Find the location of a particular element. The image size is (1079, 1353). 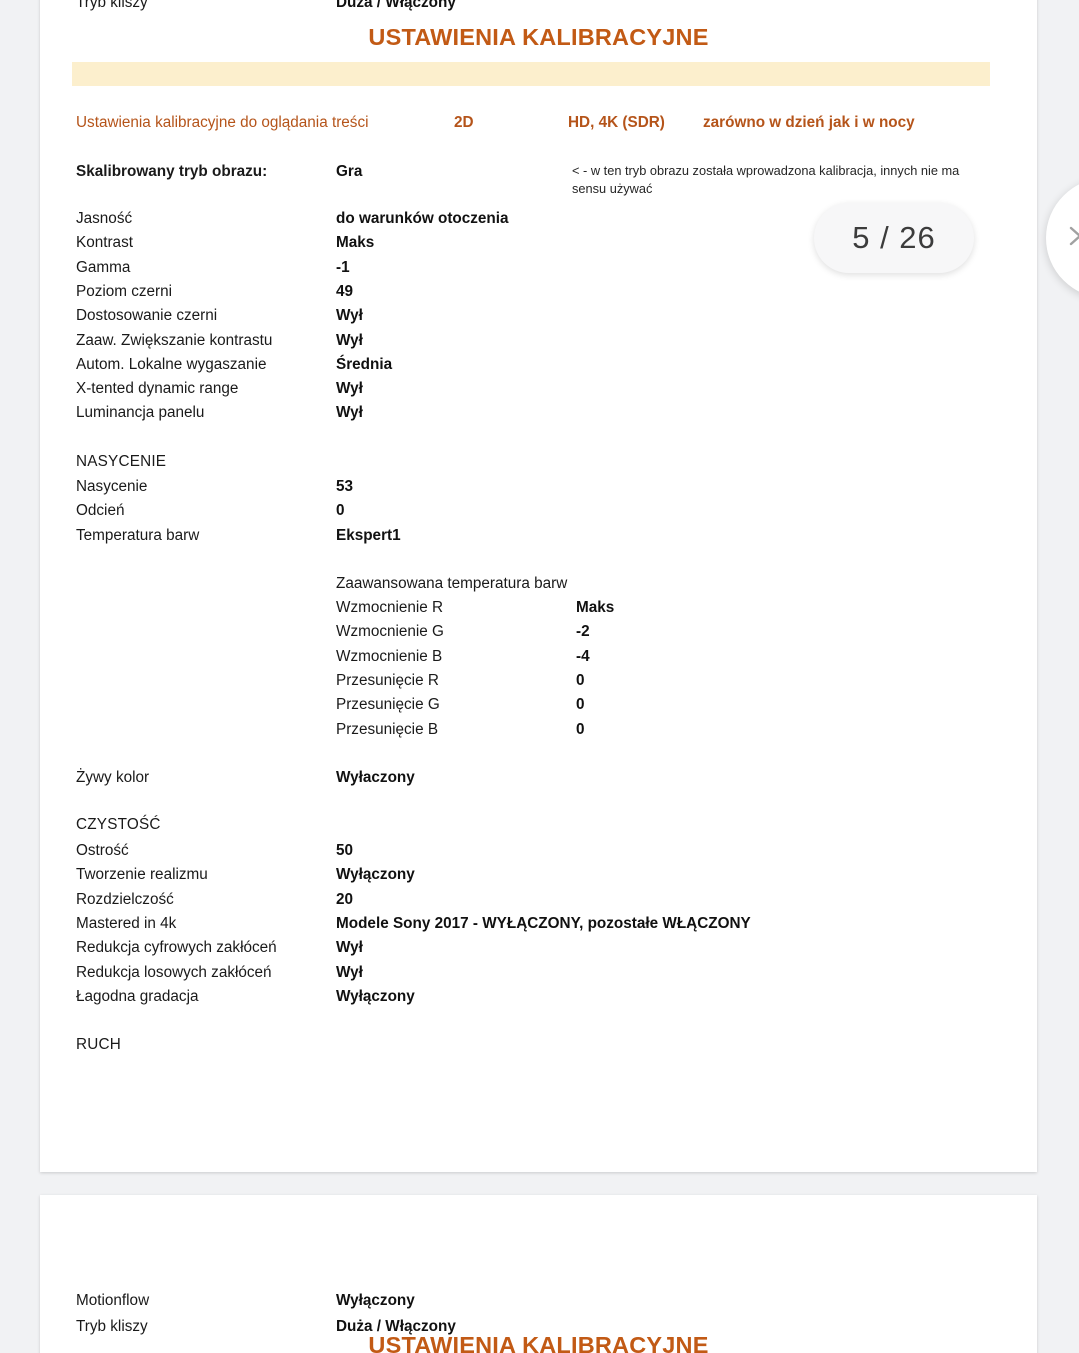

row-label: Mastered in 4k is located at coordinates (126, 923).